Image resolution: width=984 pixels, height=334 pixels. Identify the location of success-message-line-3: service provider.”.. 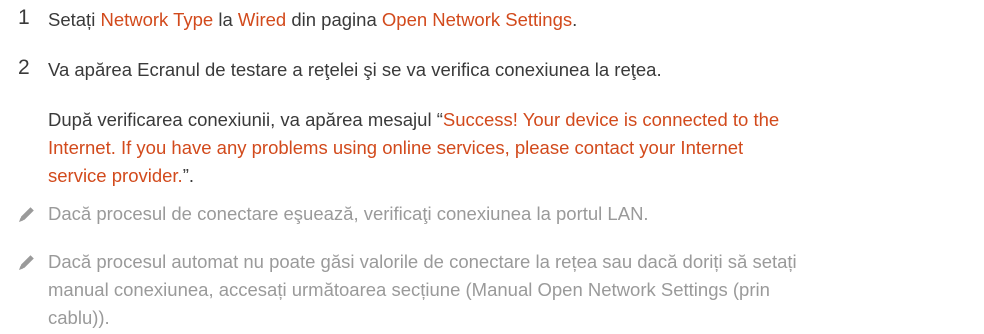
(121, 175).